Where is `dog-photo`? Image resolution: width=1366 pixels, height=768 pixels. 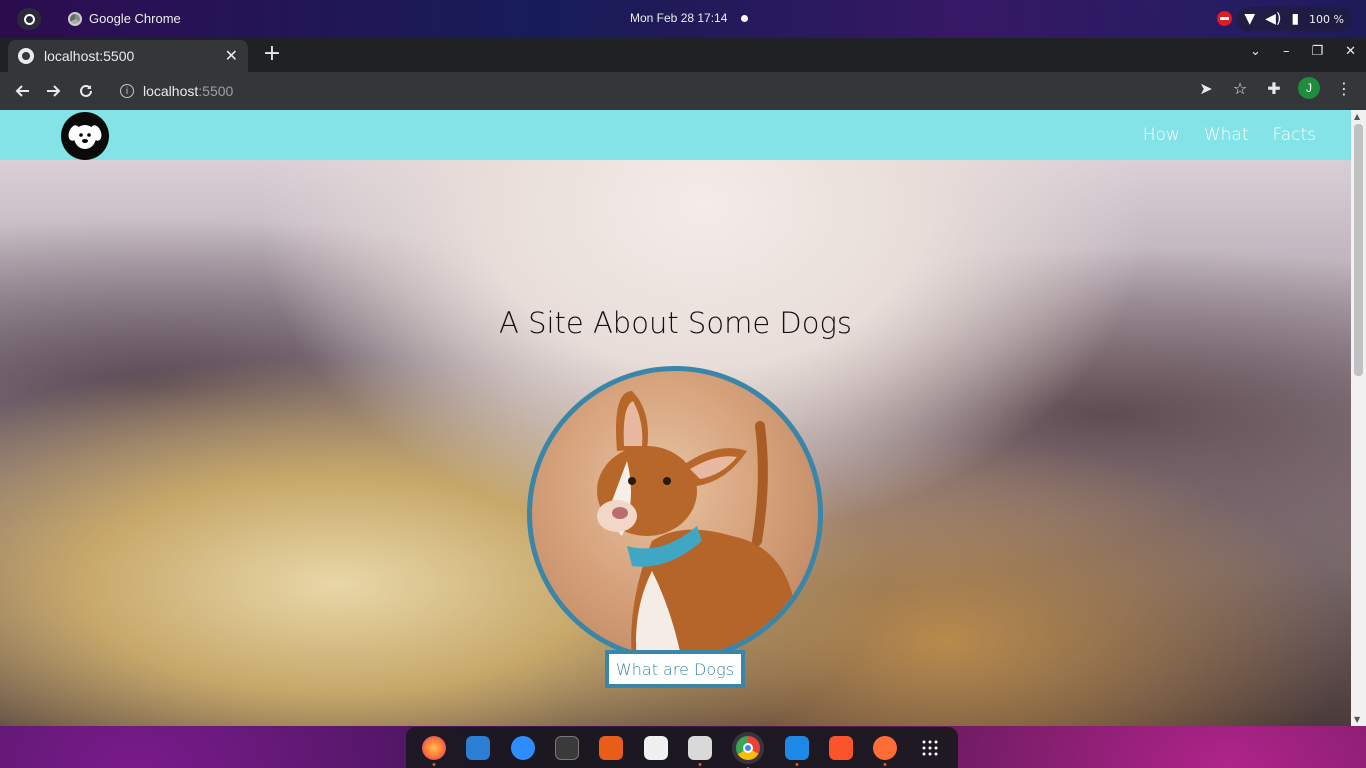 dog-photo is located at coordinates (675, 514).